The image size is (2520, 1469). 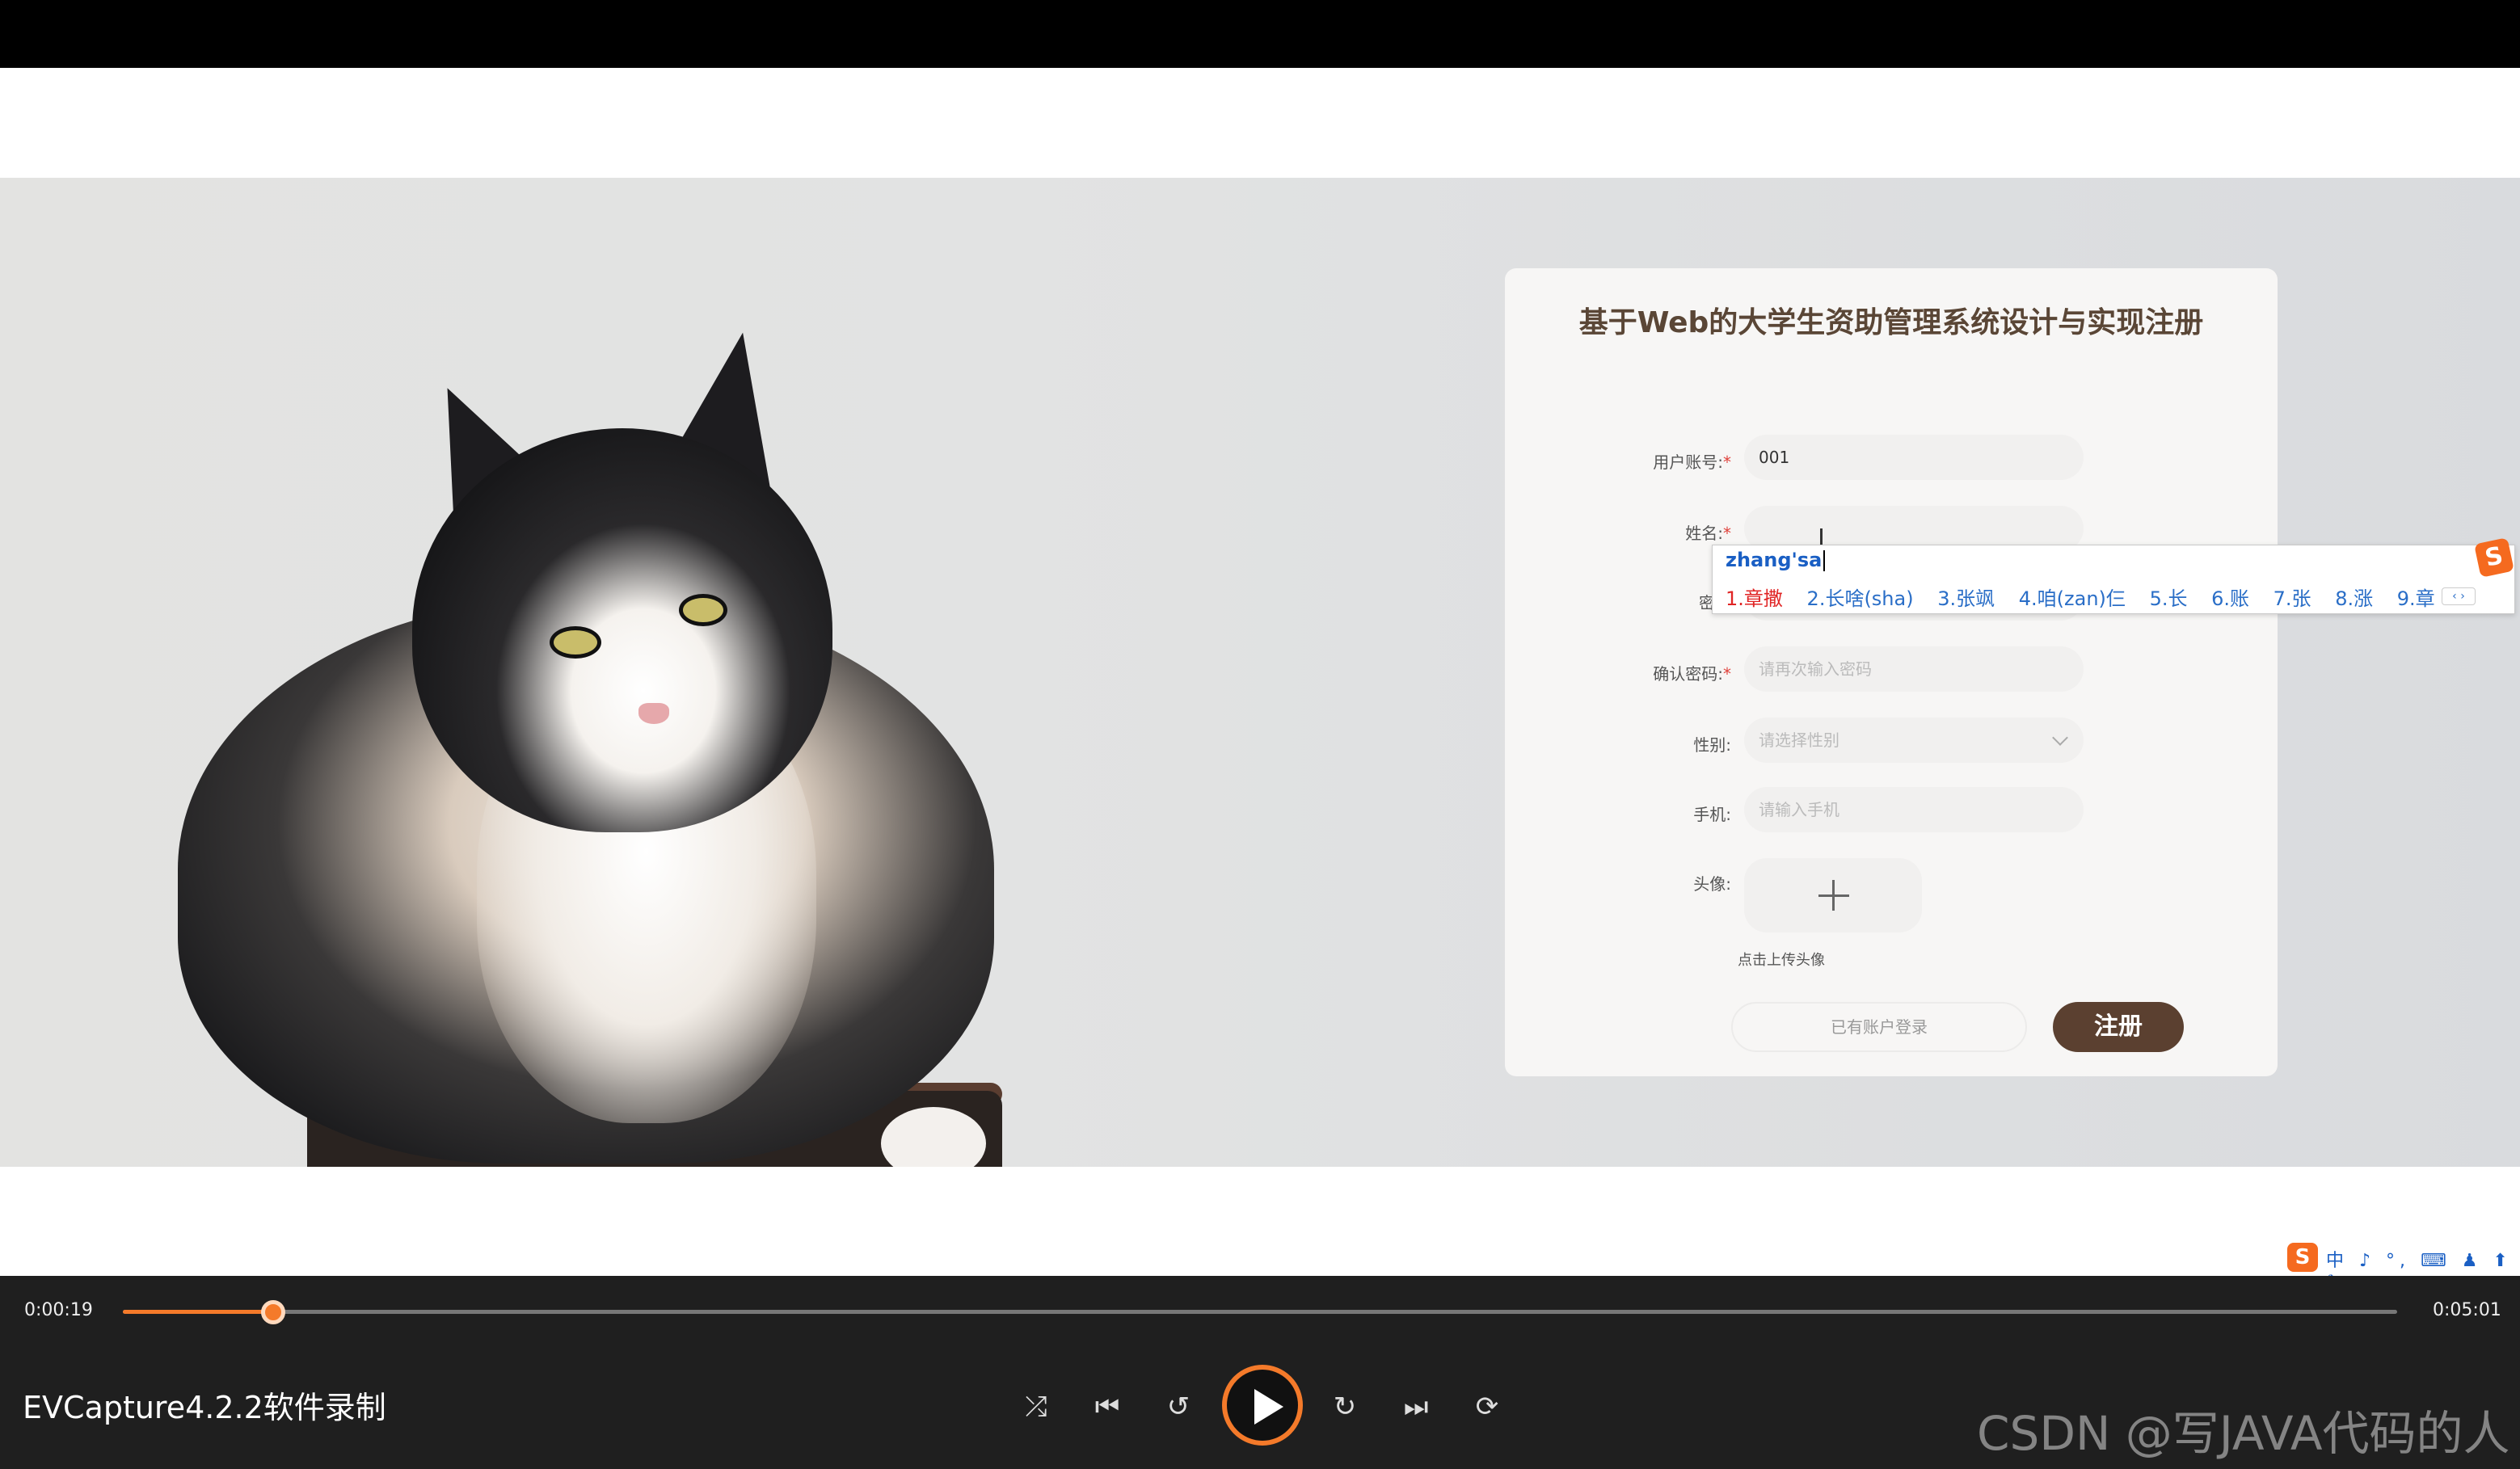 I want to click on gender-label: 性别:, so click(x=1712, y=745).